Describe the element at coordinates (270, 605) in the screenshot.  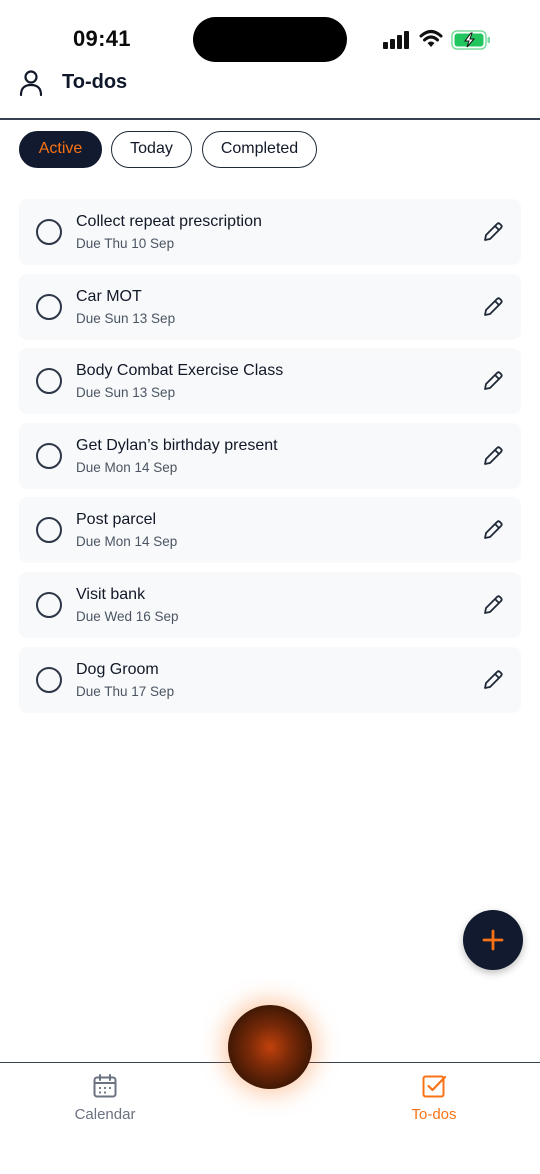
I see `todo-item: Visit bank Due Wed 16 Sep` at that location.